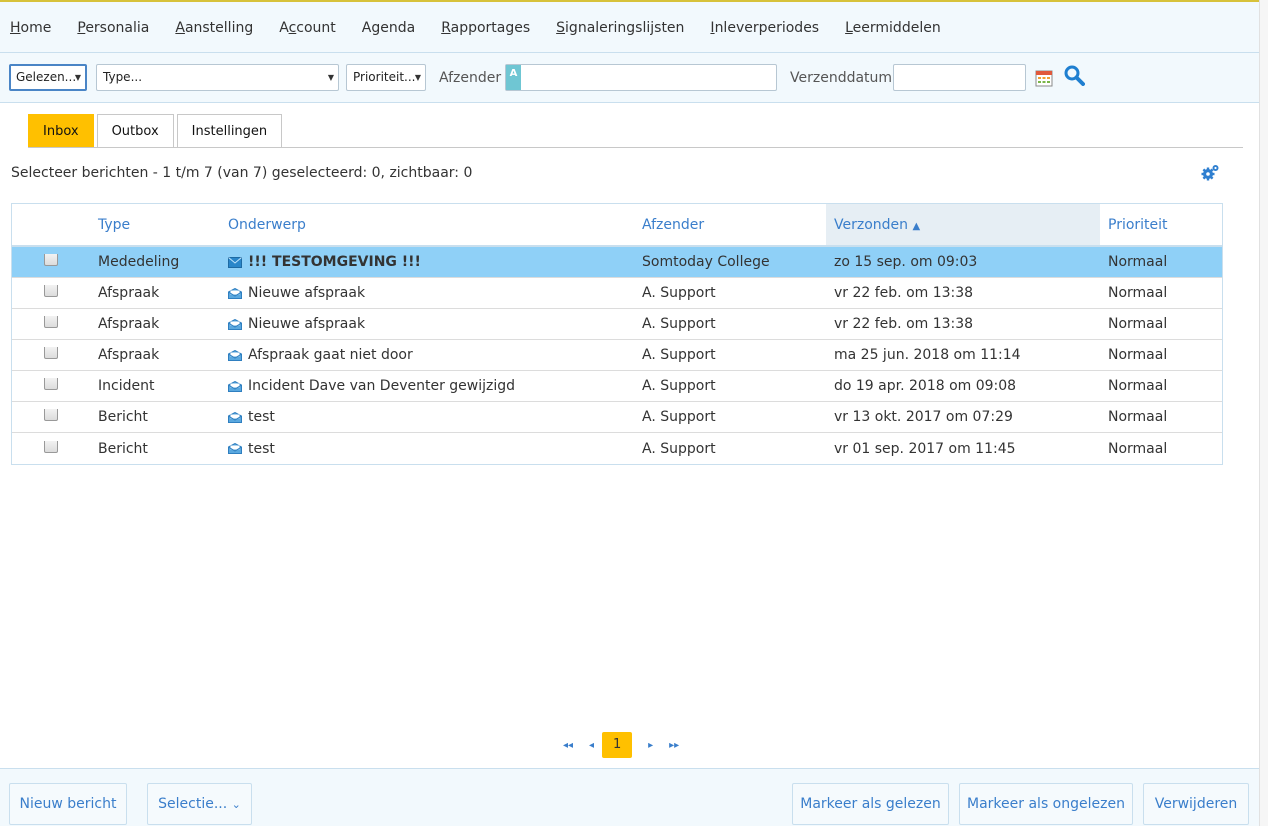 The height and width of the screenshot is (826, 1268). I want to click on autocomplete-icon: A, so click(513, 77).